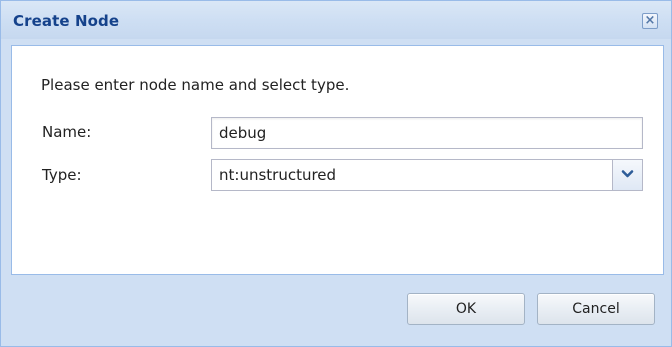 This screenshot has height=347, width=672. Describe the element at coordinates (278, 175) in the screenshot. I see `type-select-value: nt:unstructured` at that location.